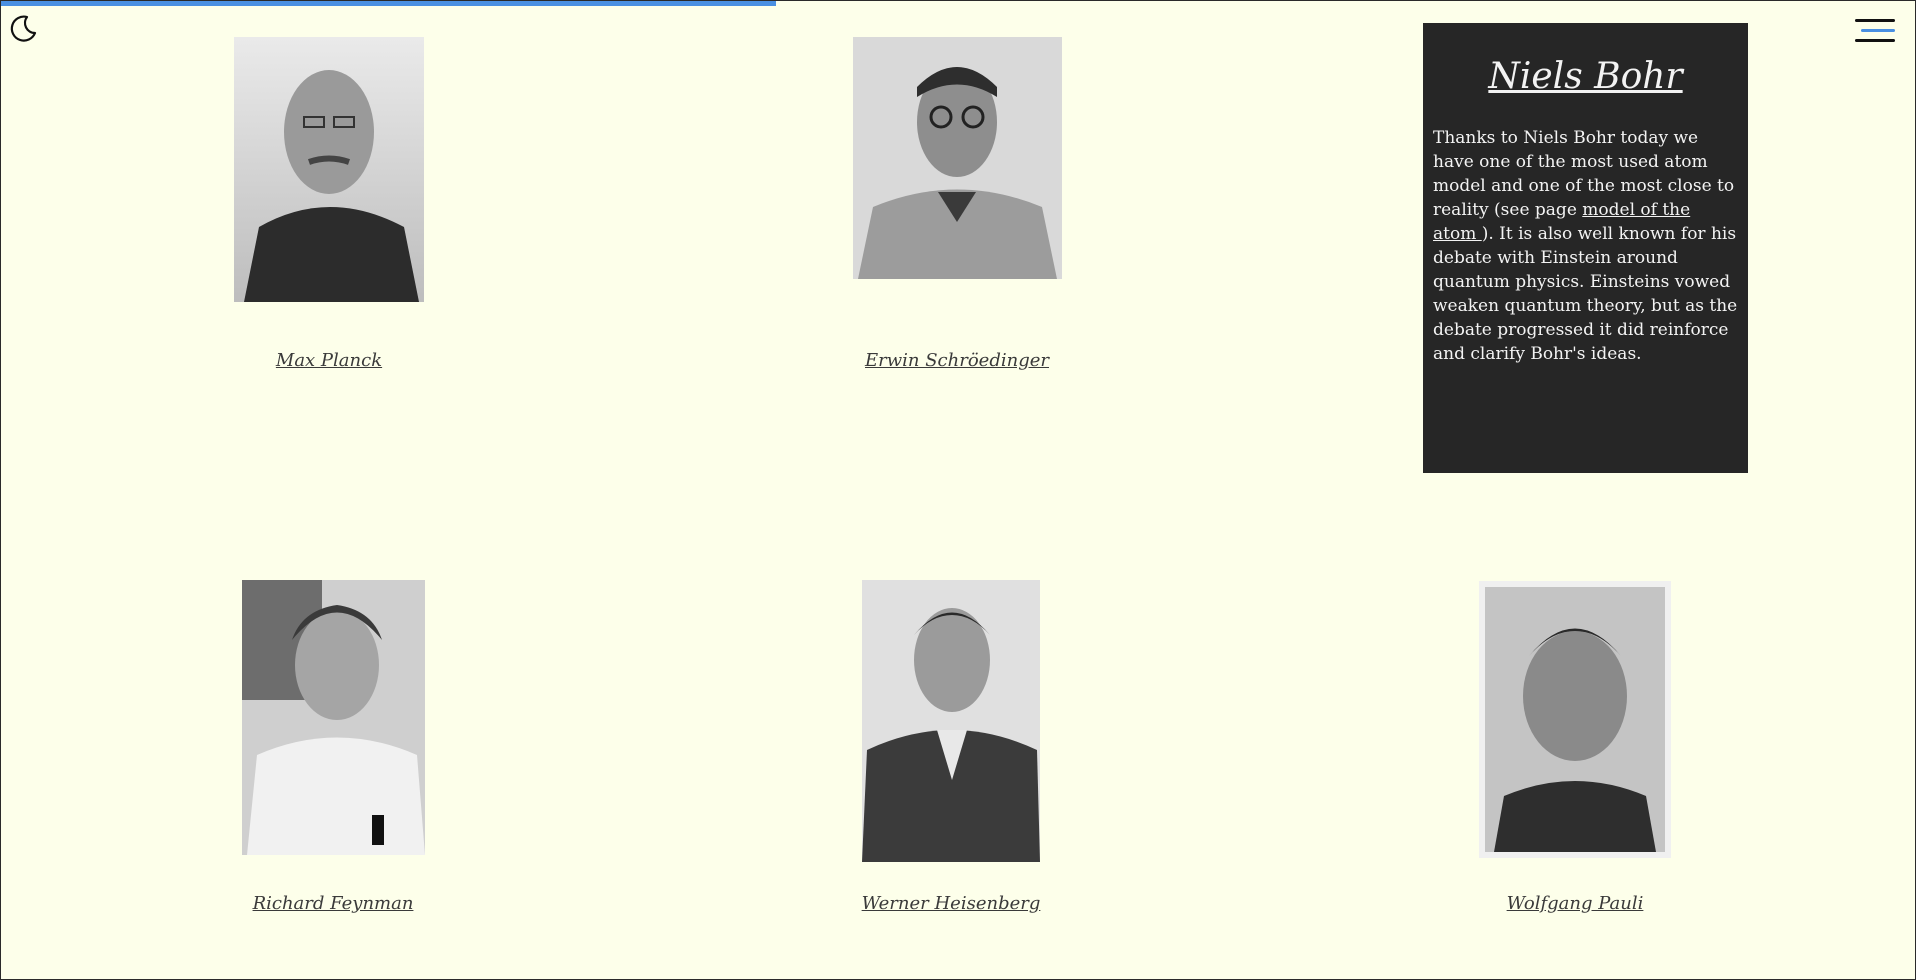  I want to click on scientist-link-erwin-schroedinger: Erwin Schröedinger, so click(957, 360).